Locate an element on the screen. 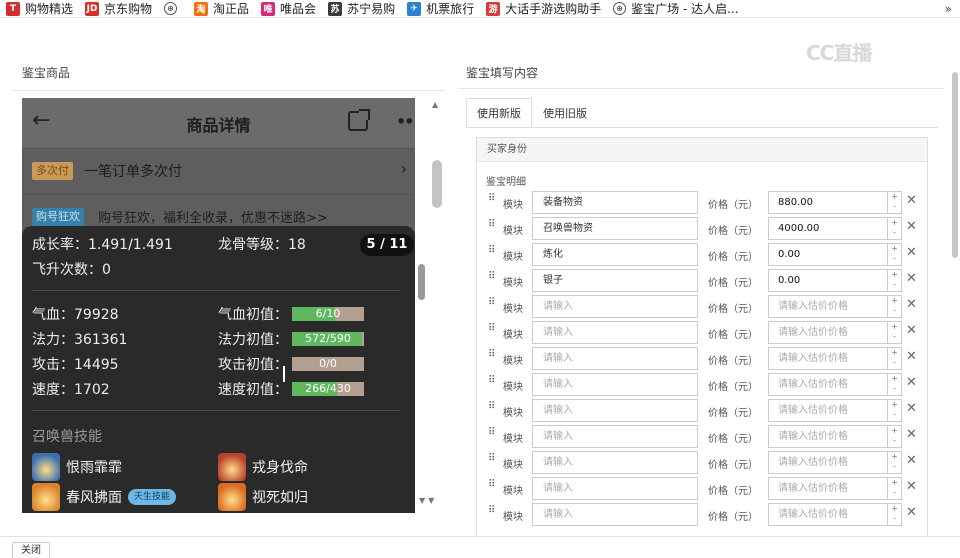 The height and width of the screenshot is (558, 960). jd-icon: JD is located at coordinates (92, 8).